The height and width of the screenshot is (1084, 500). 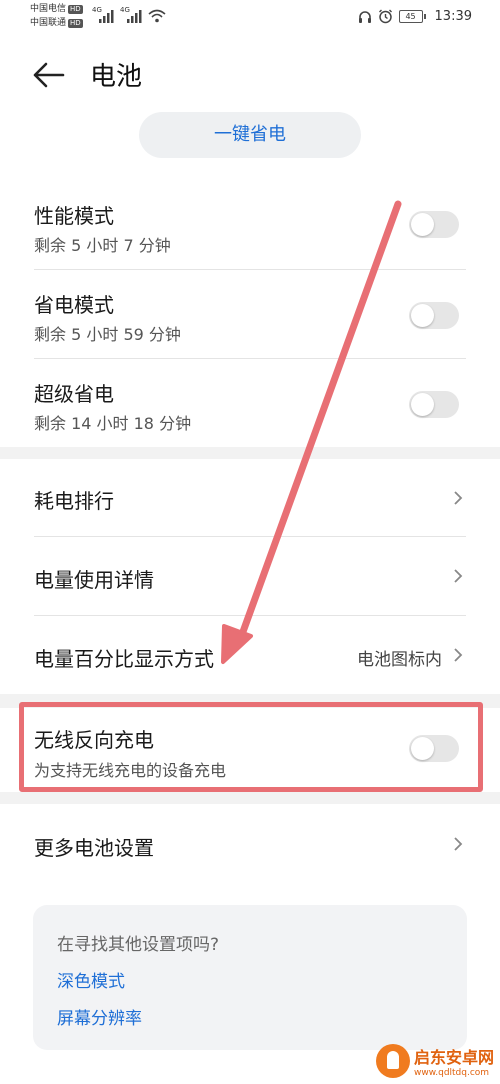 What do you see at coordinates (250, 19) in the screenshot?
I see `status-bar: 中国电信 HD 中国联通 HD 4G 4G 45 13:39` at bounding box center [250, 19].